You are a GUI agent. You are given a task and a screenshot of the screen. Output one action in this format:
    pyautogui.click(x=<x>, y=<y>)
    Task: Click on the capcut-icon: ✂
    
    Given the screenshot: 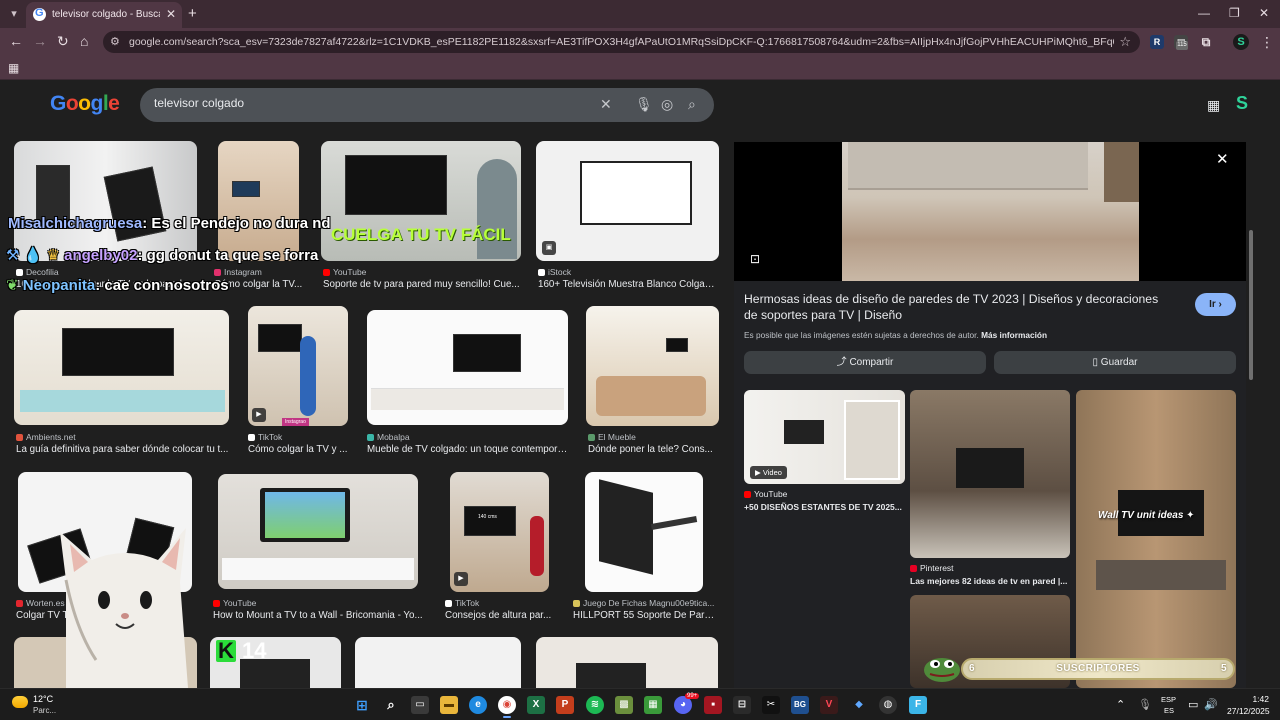 What is the action you would take?
    pyautogui.click(x=771, y=705)
    